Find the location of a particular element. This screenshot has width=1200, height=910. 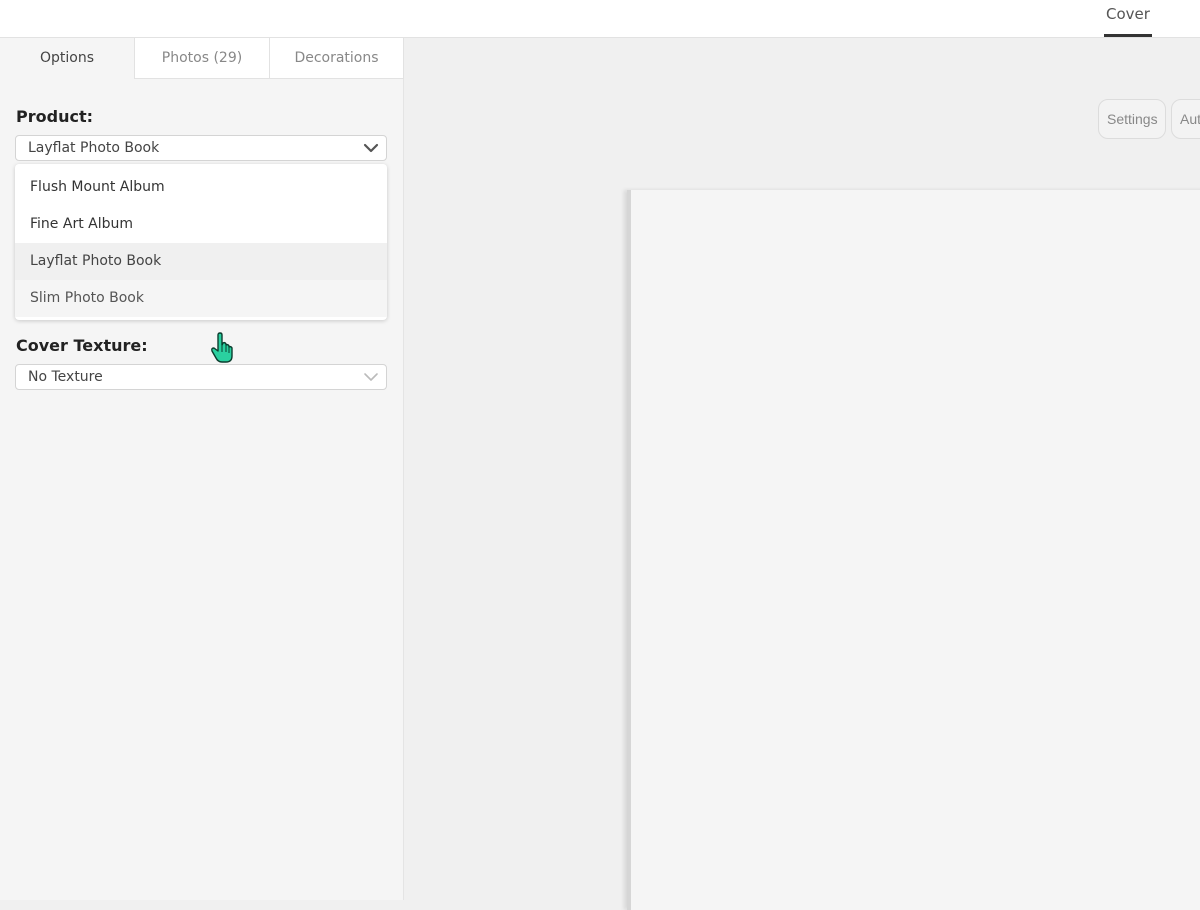

cover-texture-select: No Texture is located at coordinates (201, 377).